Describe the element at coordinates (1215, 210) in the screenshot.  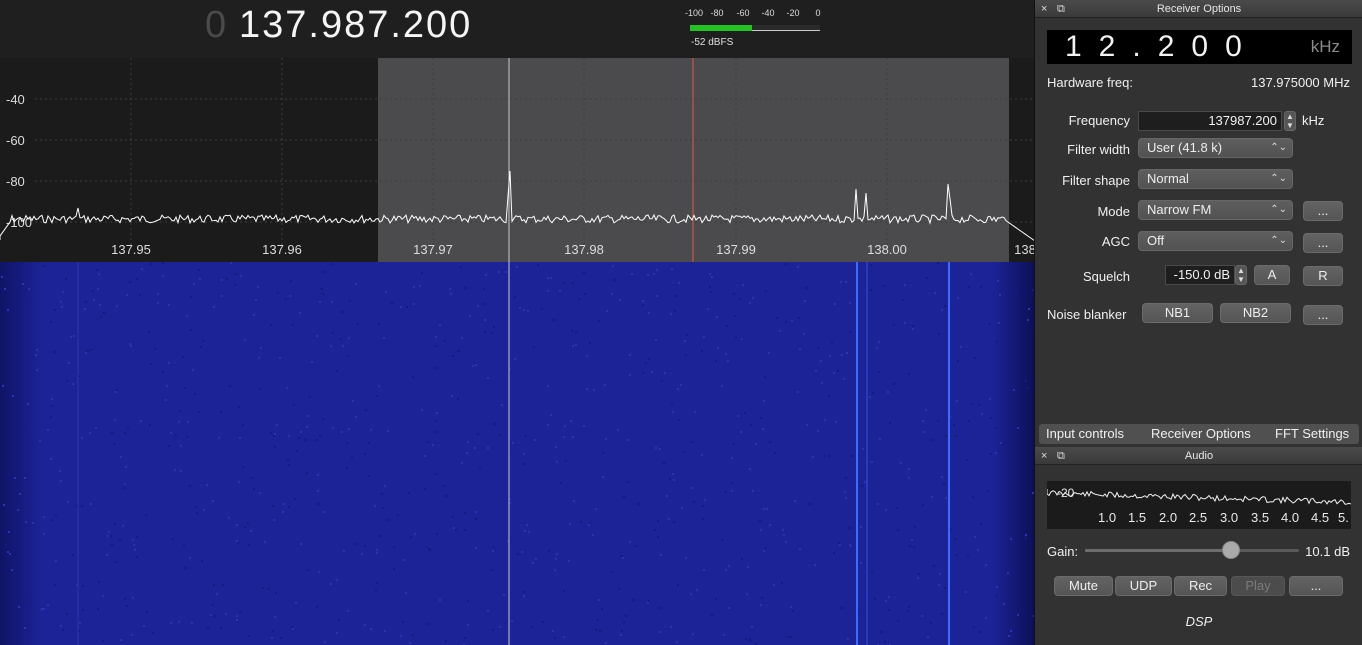
I see `mode-select: Narrow FM ⌃⌄` at that location.